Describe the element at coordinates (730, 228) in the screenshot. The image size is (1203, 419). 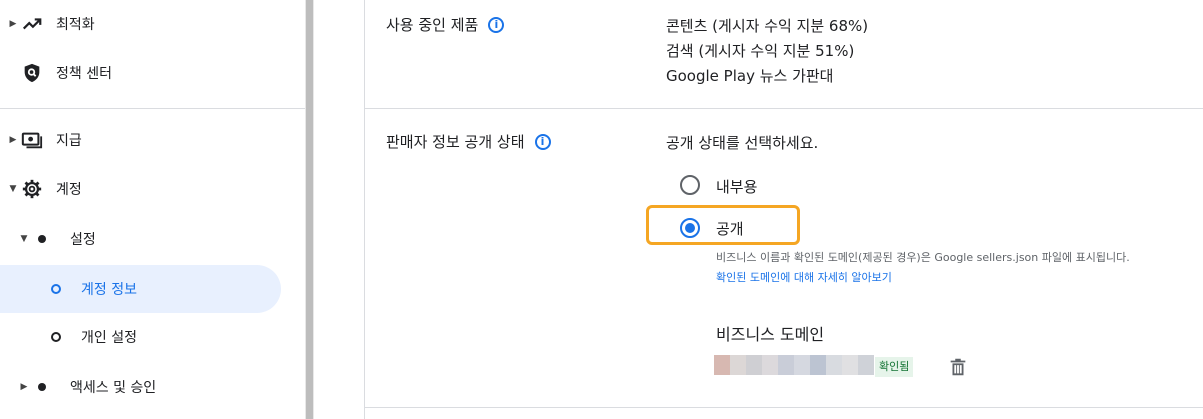
I see `radio-public-label: 공개` at that location.